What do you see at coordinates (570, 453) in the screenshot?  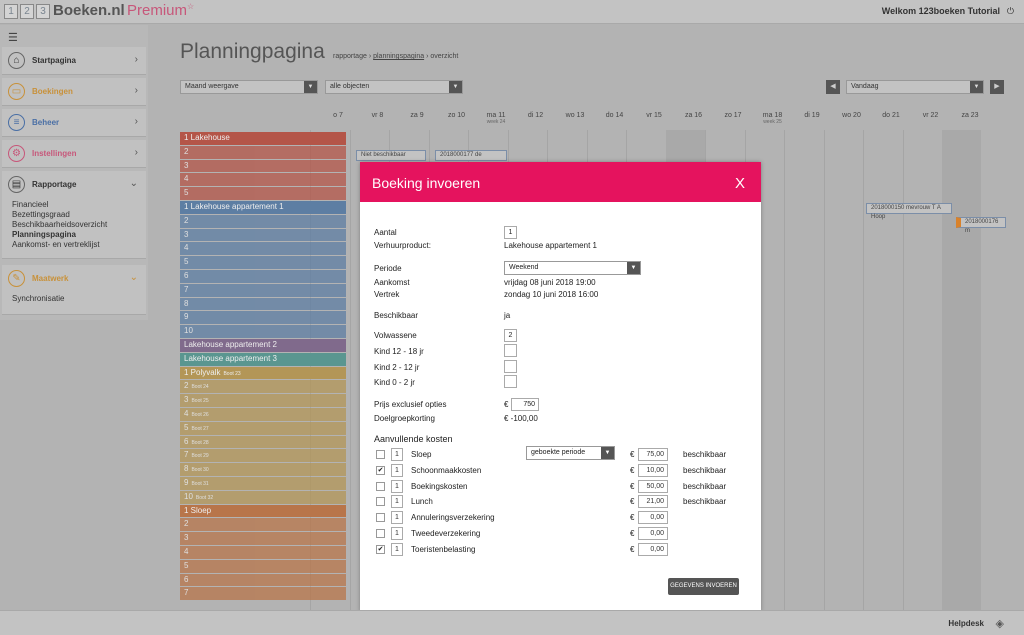 I see `kosten-period-select: geboekte periode ▼` at bounding box center [570, 453].